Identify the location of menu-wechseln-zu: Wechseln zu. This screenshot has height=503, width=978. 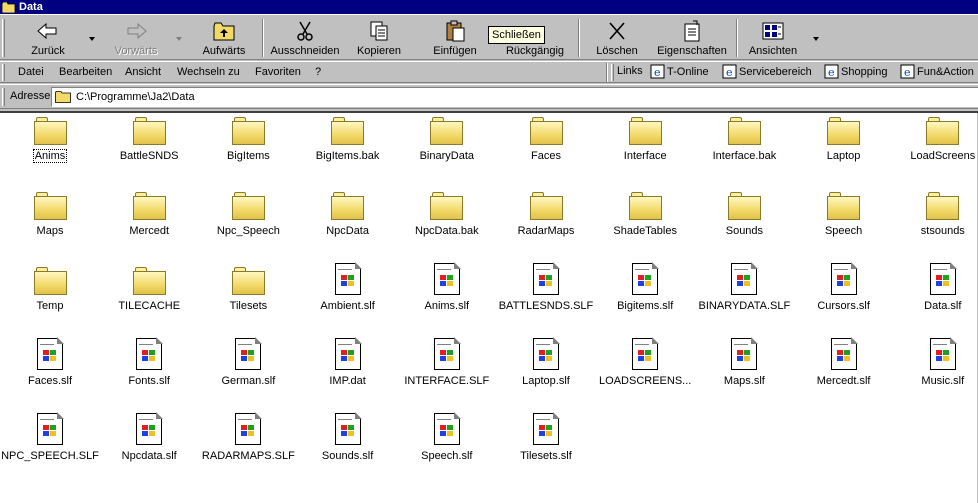
(208, 72).